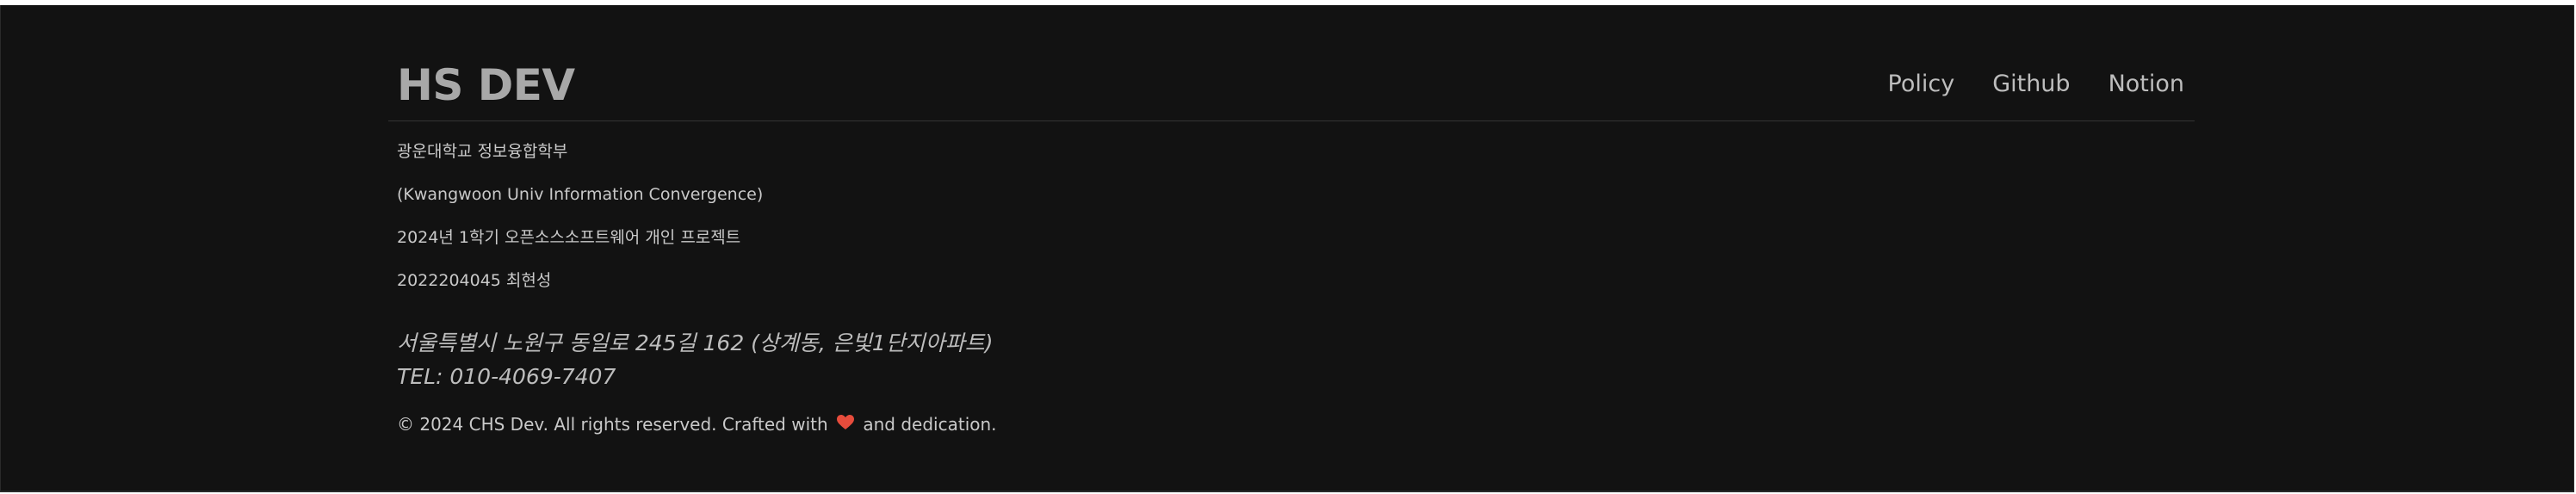 Image resolution: width=2576 pixels, height=494 pixels. Describe the element at coordinates (930, 425) in the screenshot. I see `copyright-suffix: and dedication.` at that location.